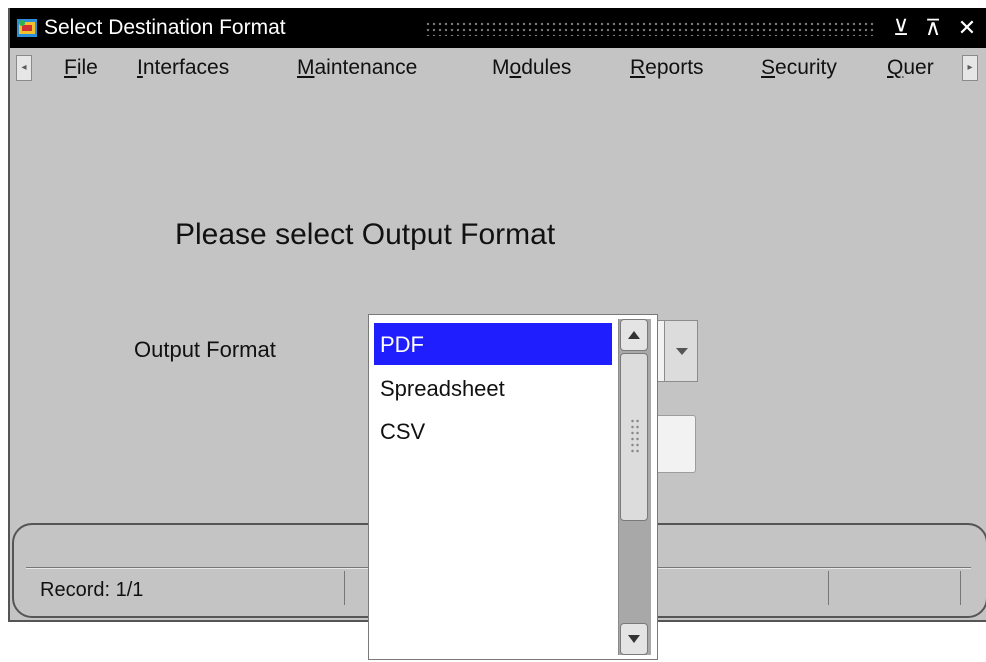  I want to click on list-option-csv: CSV, so click(493, 431).